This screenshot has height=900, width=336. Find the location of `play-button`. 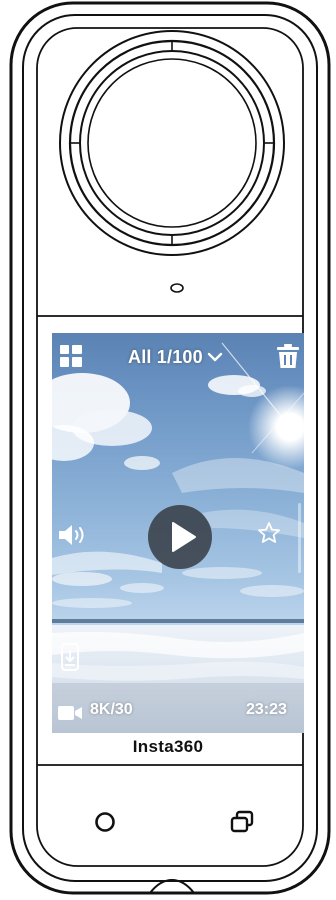

play-button is located at coordinates (180, 537).